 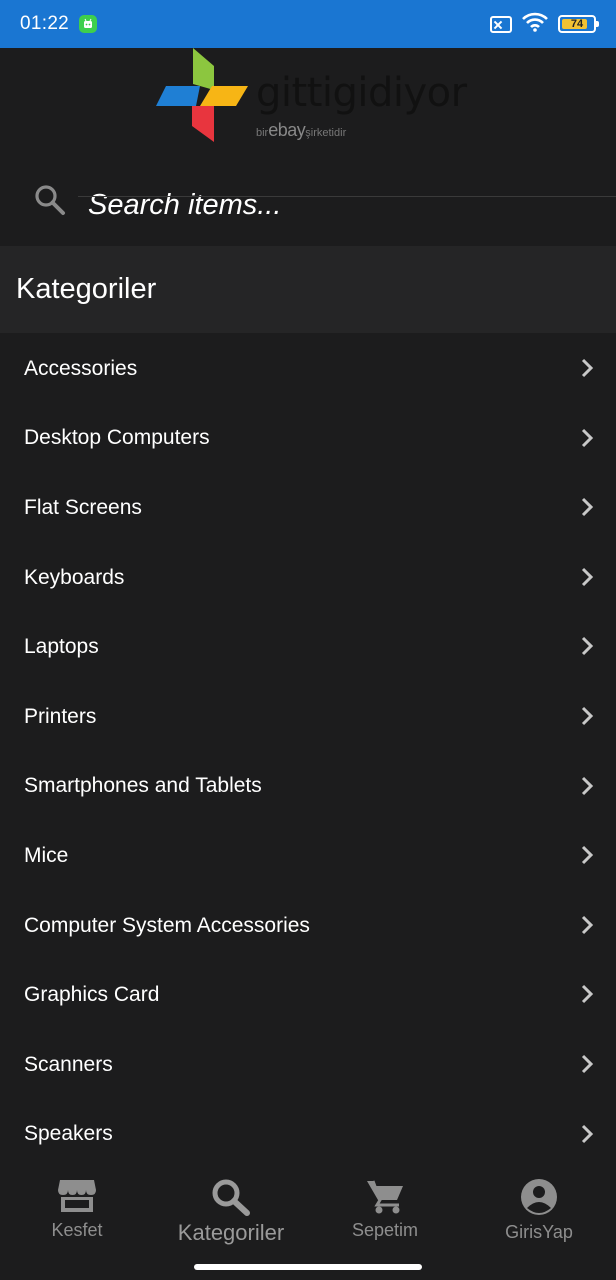 I want to click on nav-label: GirisYap, so click(x=539, y=1232).